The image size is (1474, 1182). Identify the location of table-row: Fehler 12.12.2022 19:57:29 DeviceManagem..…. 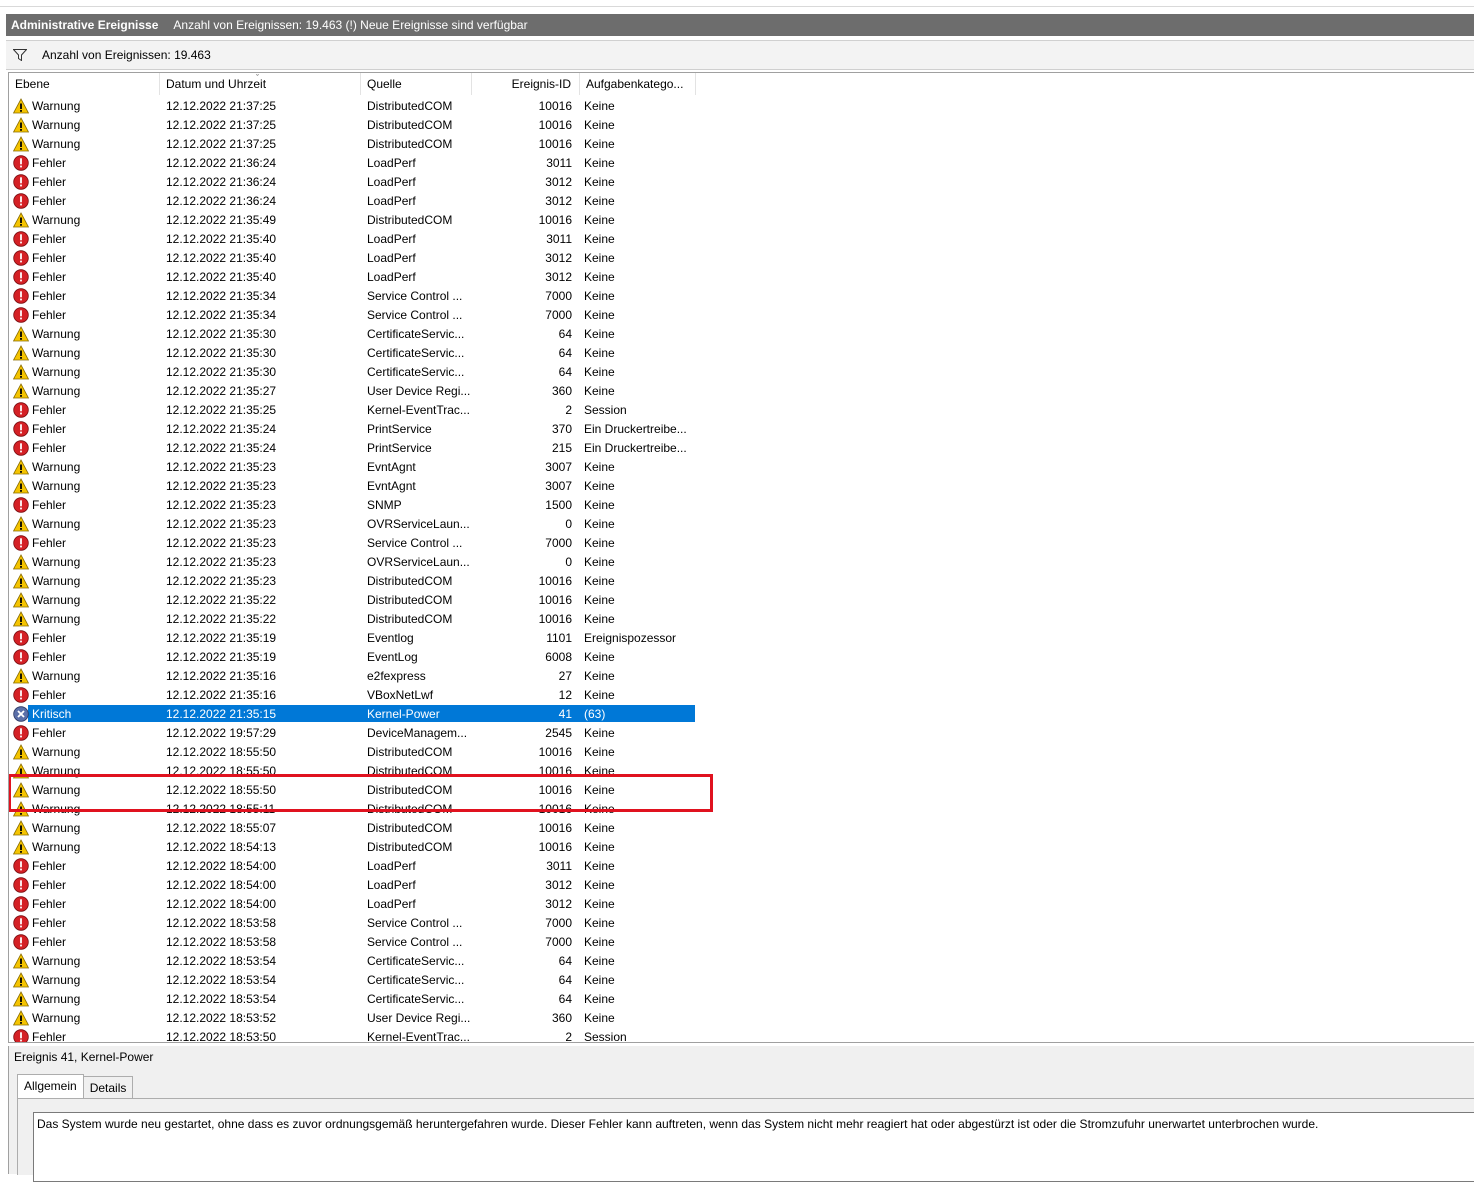
(741, 732).